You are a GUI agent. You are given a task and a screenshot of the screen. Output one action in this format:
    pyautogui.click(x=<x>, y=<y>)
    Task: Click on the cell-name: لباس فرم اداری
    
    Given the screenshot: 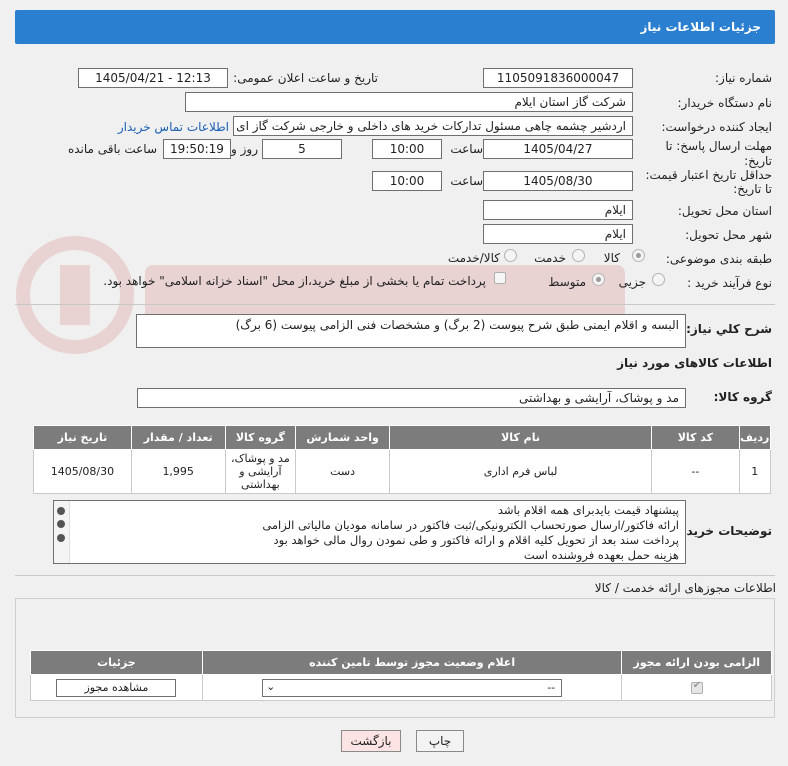 What is the action you would take?
    pyautogui.click(x=520, y=471)
    